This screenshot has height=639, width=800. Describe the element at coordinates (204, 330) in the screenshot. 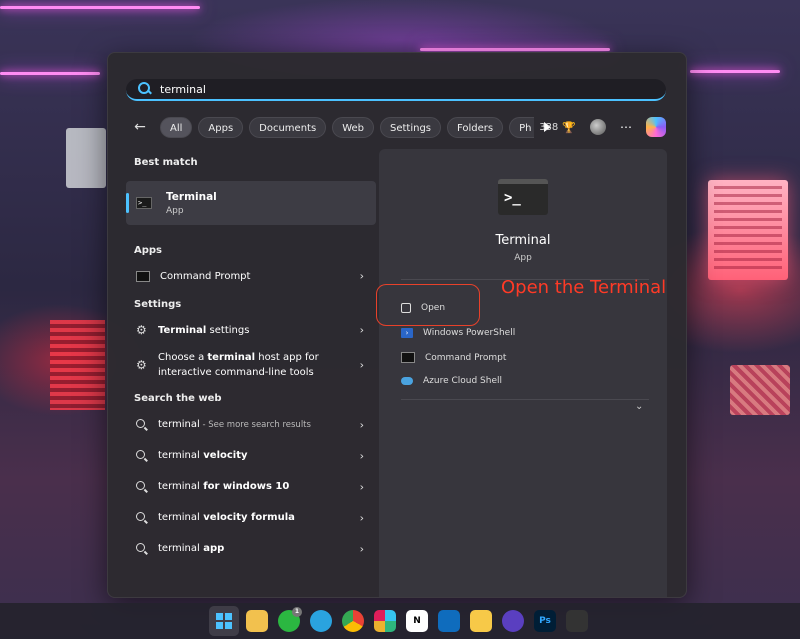

I see `result-label: Terminal settings` at that location.